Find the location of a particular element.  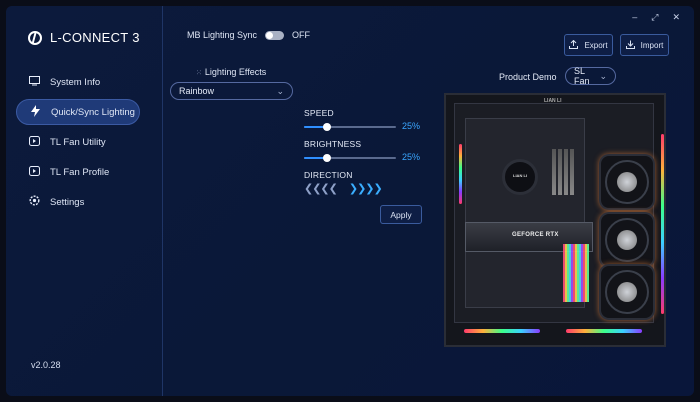

sidebar-item-label: TL Fan Profile is located at coordinates (80, 172).